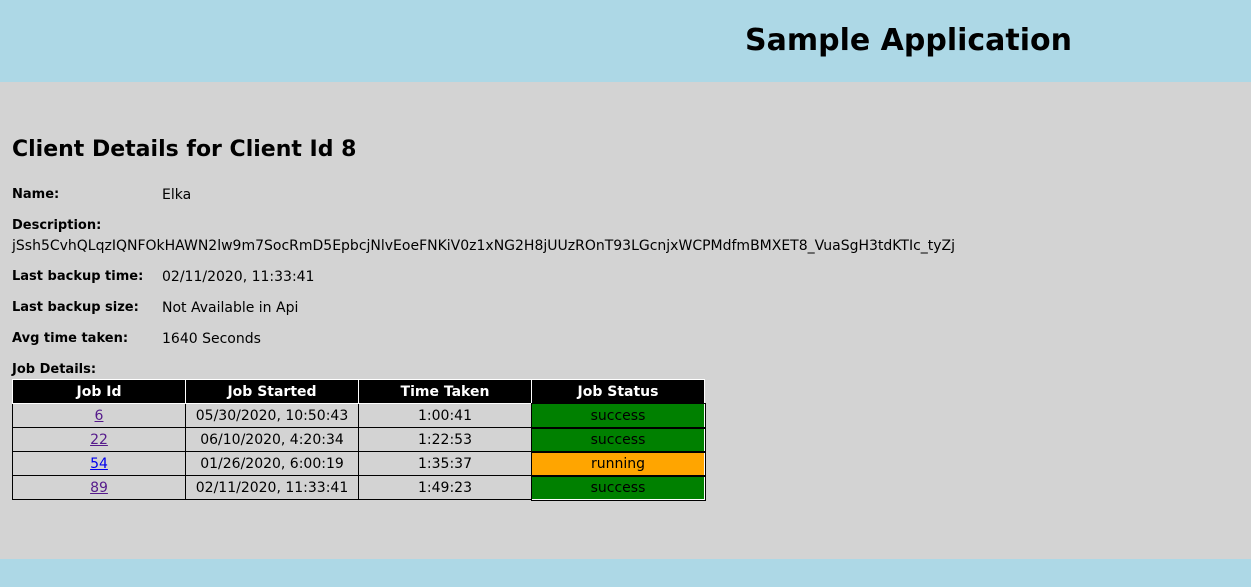 Image resolution: width=1251 pixels, height=587 pixels. Describe the element at coordinates (184, 149) in the screenshot. I see `page-title: Client Details for Client Id 8` at that location.